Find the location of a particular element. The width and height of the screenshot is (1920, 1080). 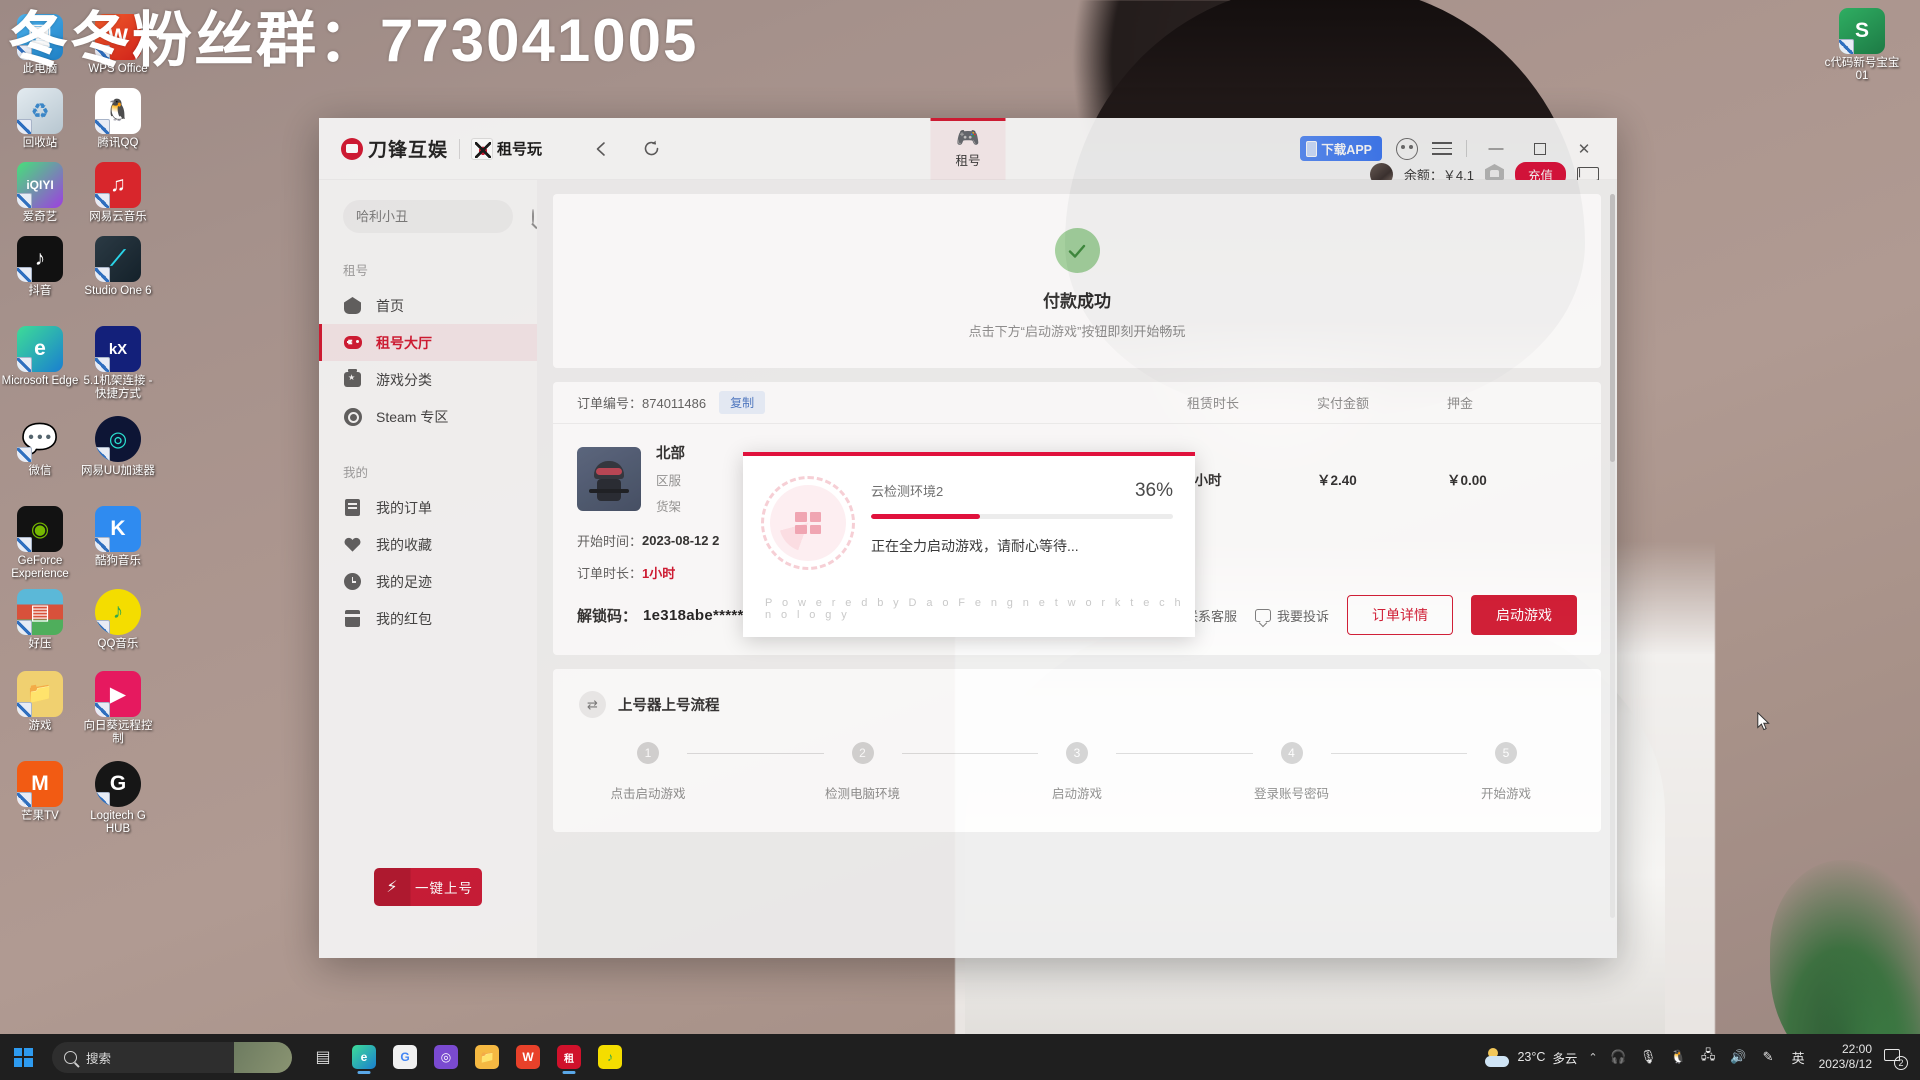

flow-step-4: 4 登录账号密码 is located at coordinates (1292, 772).